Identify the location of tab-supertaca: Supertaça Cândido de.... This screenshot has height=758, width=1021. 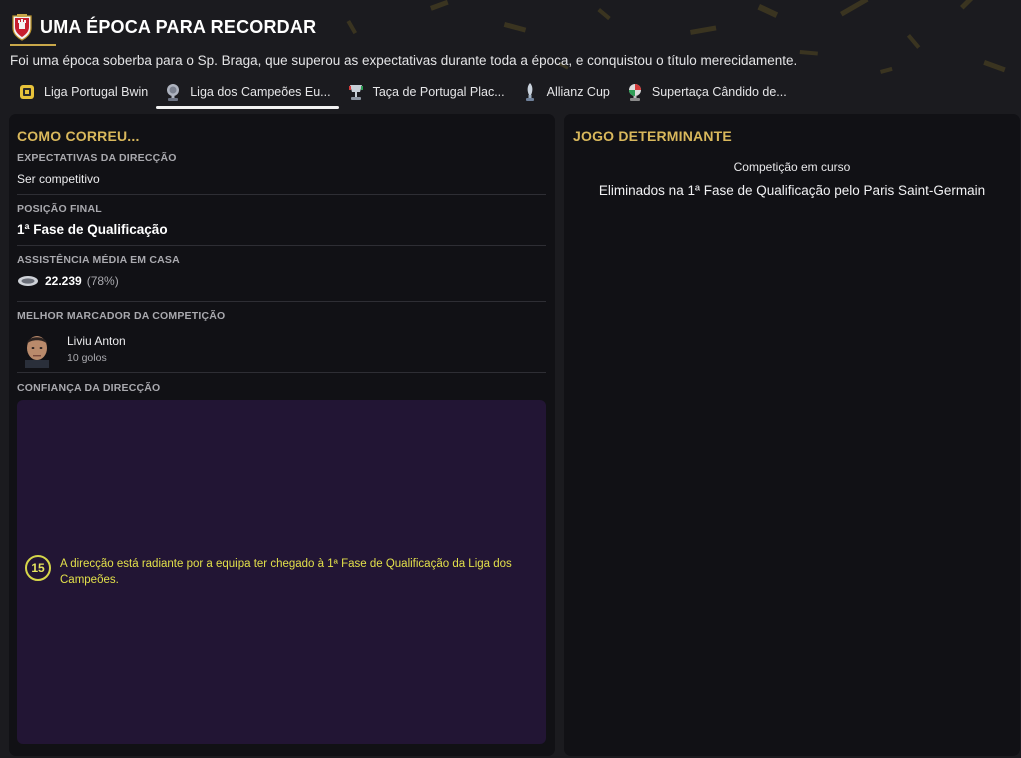
(706, 92).